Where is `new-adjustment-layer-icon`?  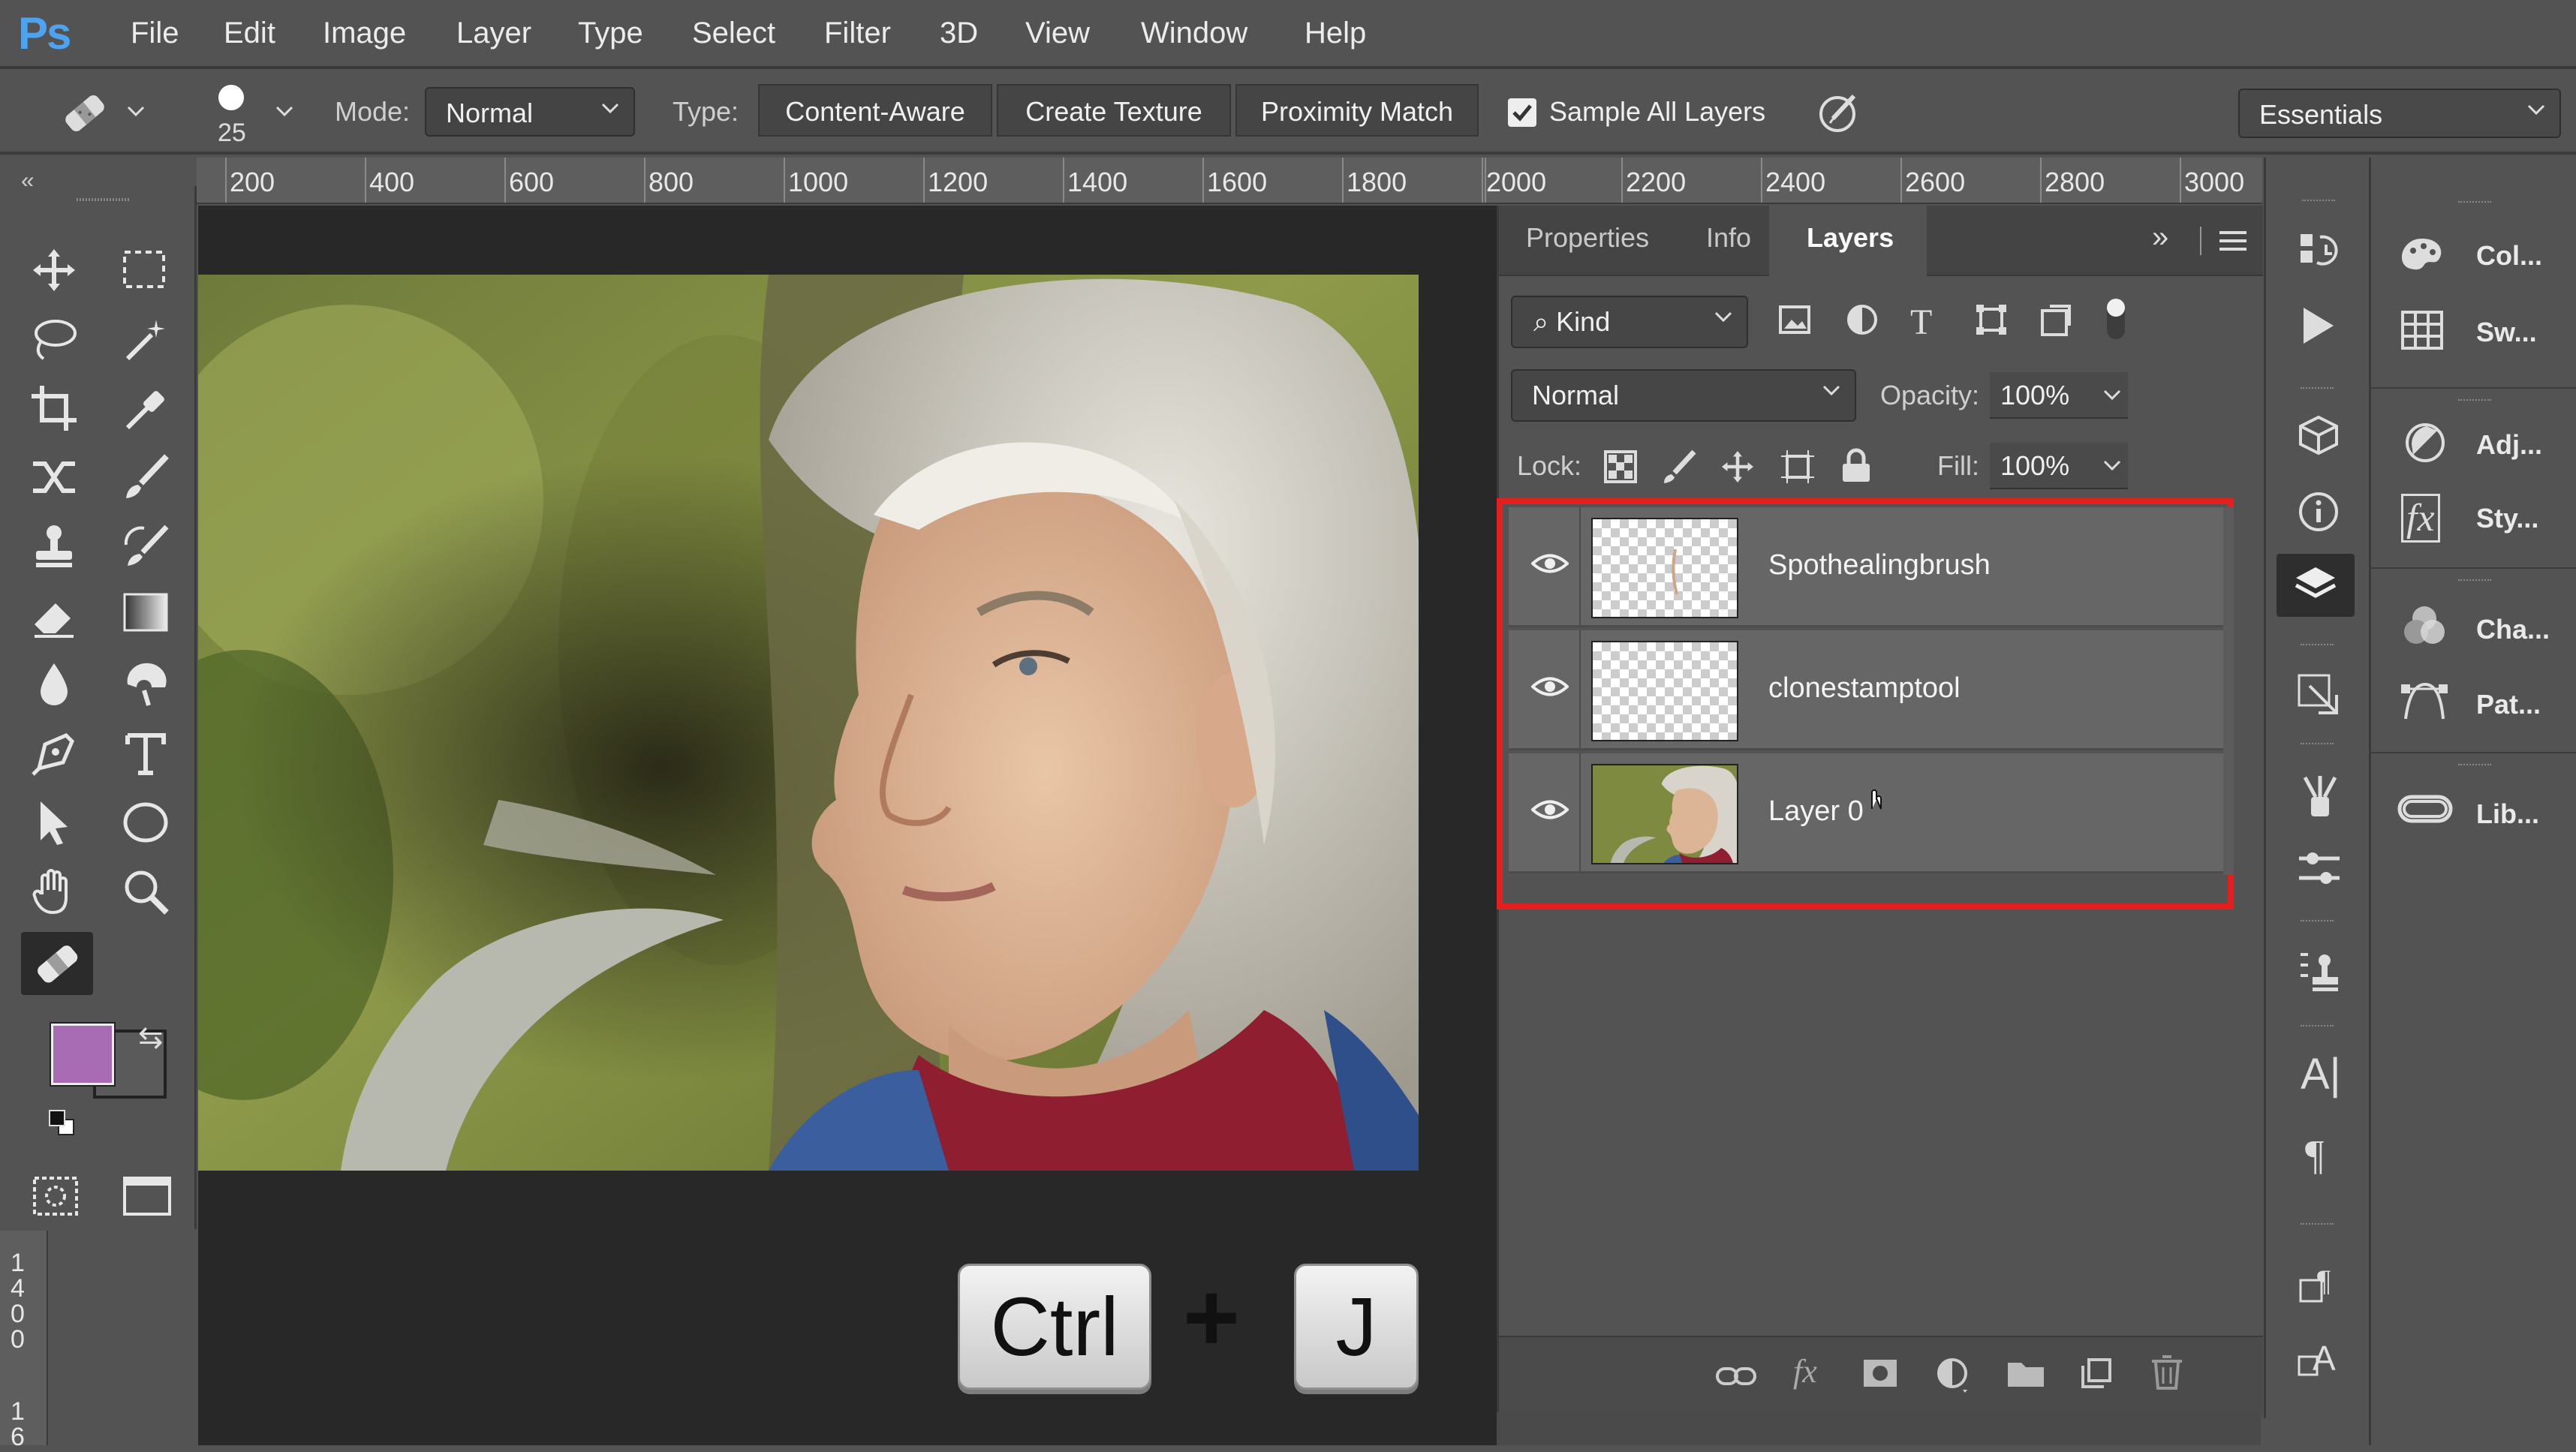 new-adjustment-layer-icon is located at coordinates (1953, 1375).